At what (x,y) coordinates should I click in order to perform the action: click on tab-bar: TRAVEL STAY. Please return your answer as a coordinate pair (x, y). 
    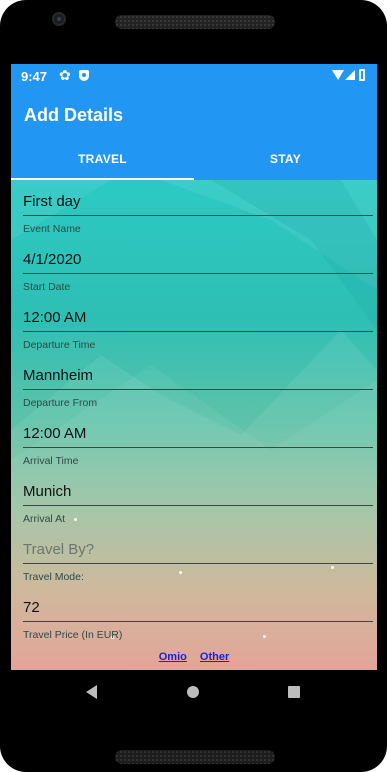
    Looking at the image, I should click on (194, 160).